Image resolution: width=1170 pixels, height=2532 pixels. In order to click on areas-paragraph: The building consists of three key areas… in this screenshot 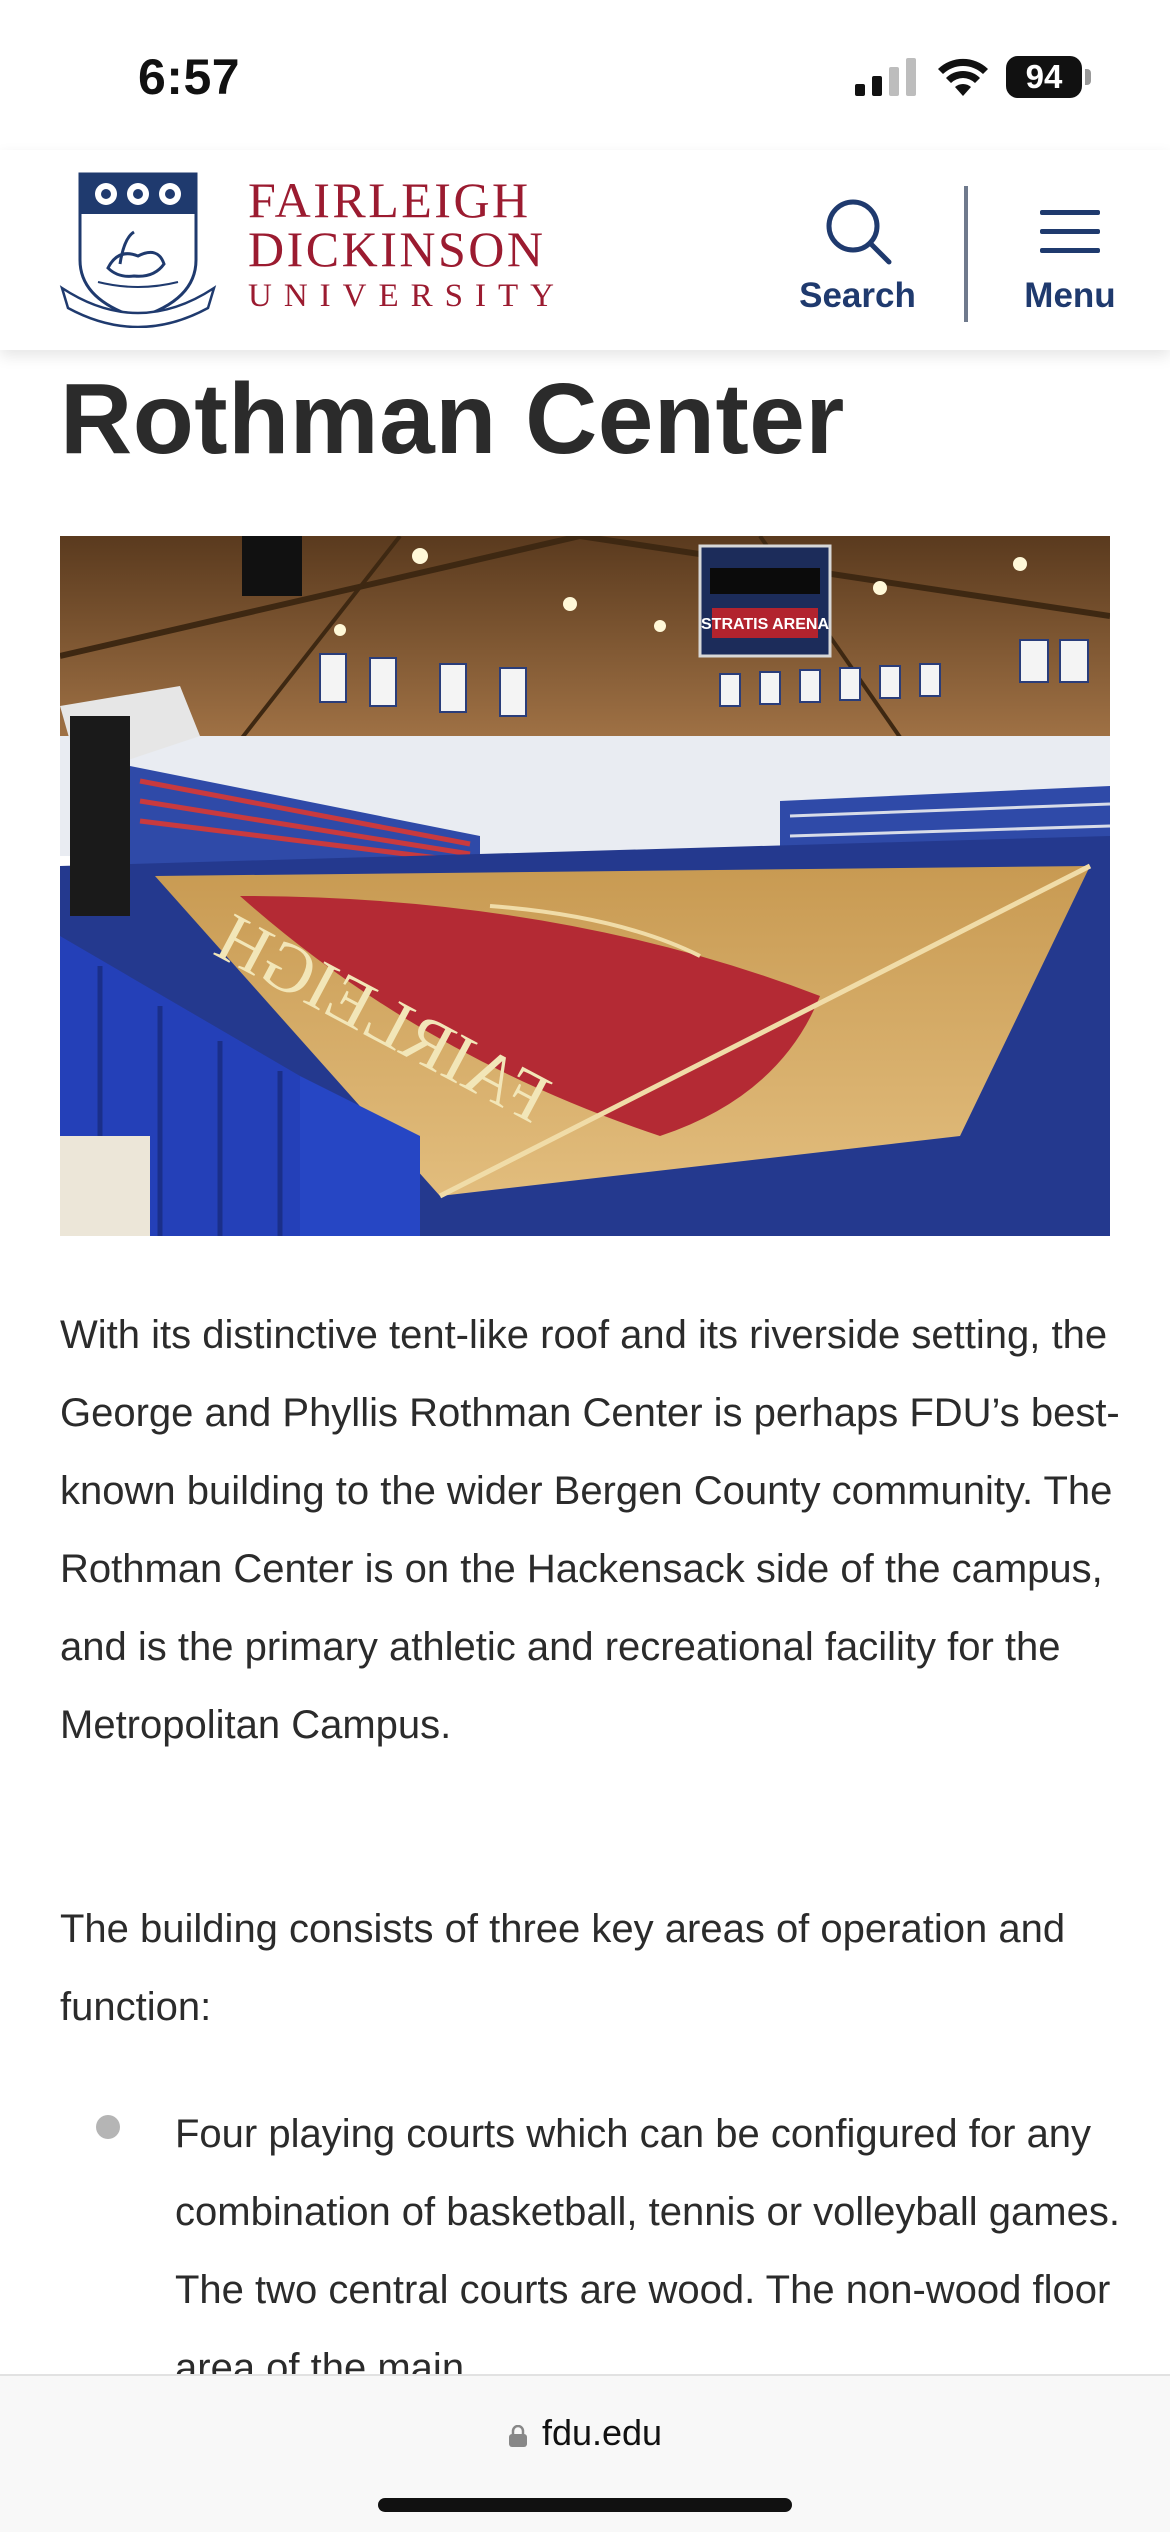, I will do `click(563, 1968)`.